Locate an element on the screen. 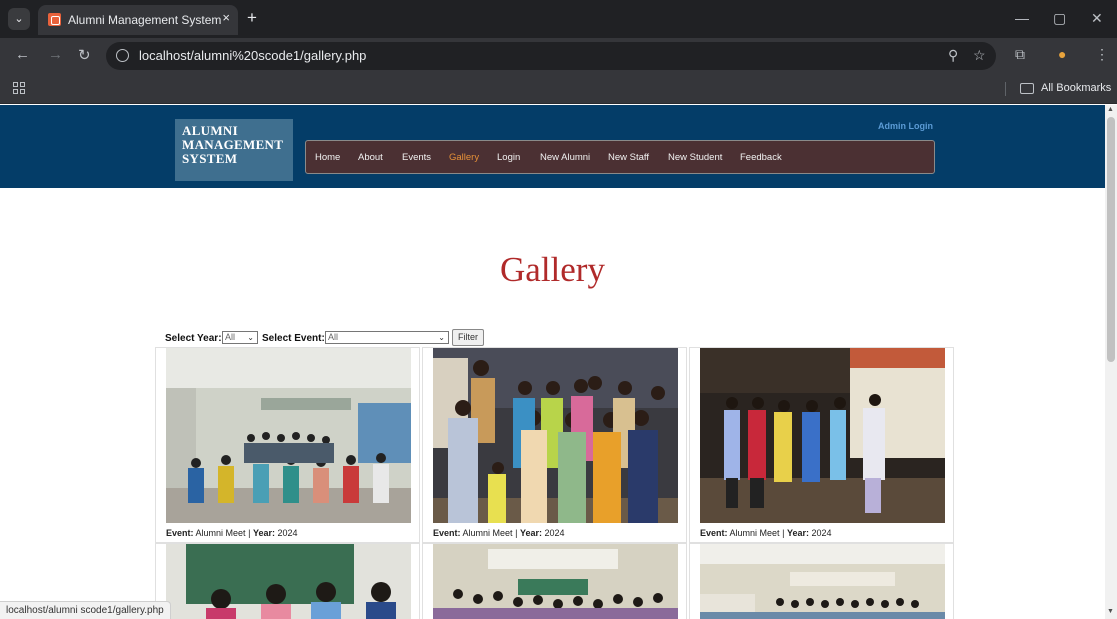 The width and height of the screenshot is (1117, 619). select-event-label: Select Event: is located at coordinates (293, 338).